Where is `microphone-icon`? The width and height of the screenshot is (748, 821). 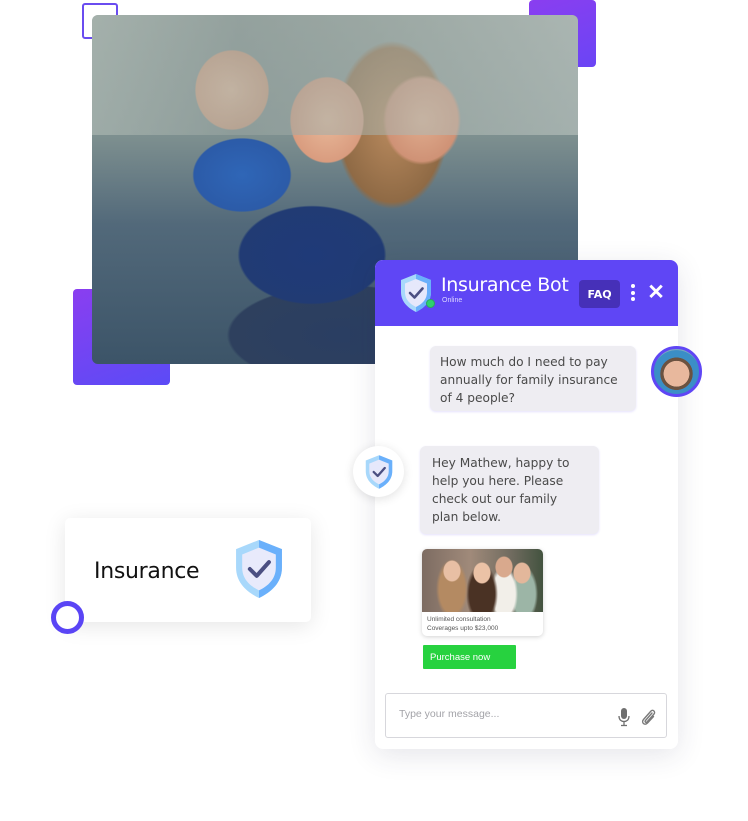 microphone-icon is located at coordinates (624, 717).